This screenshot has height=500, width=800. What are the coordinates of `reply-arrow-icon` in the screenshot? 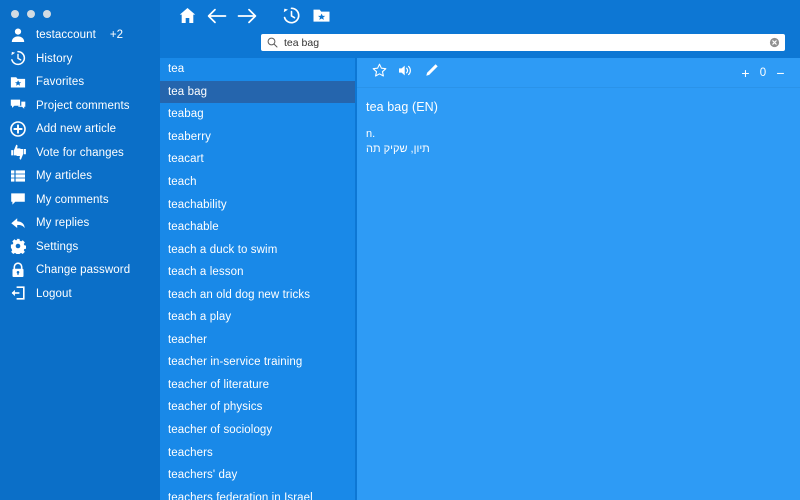 It's located at (18, 223).